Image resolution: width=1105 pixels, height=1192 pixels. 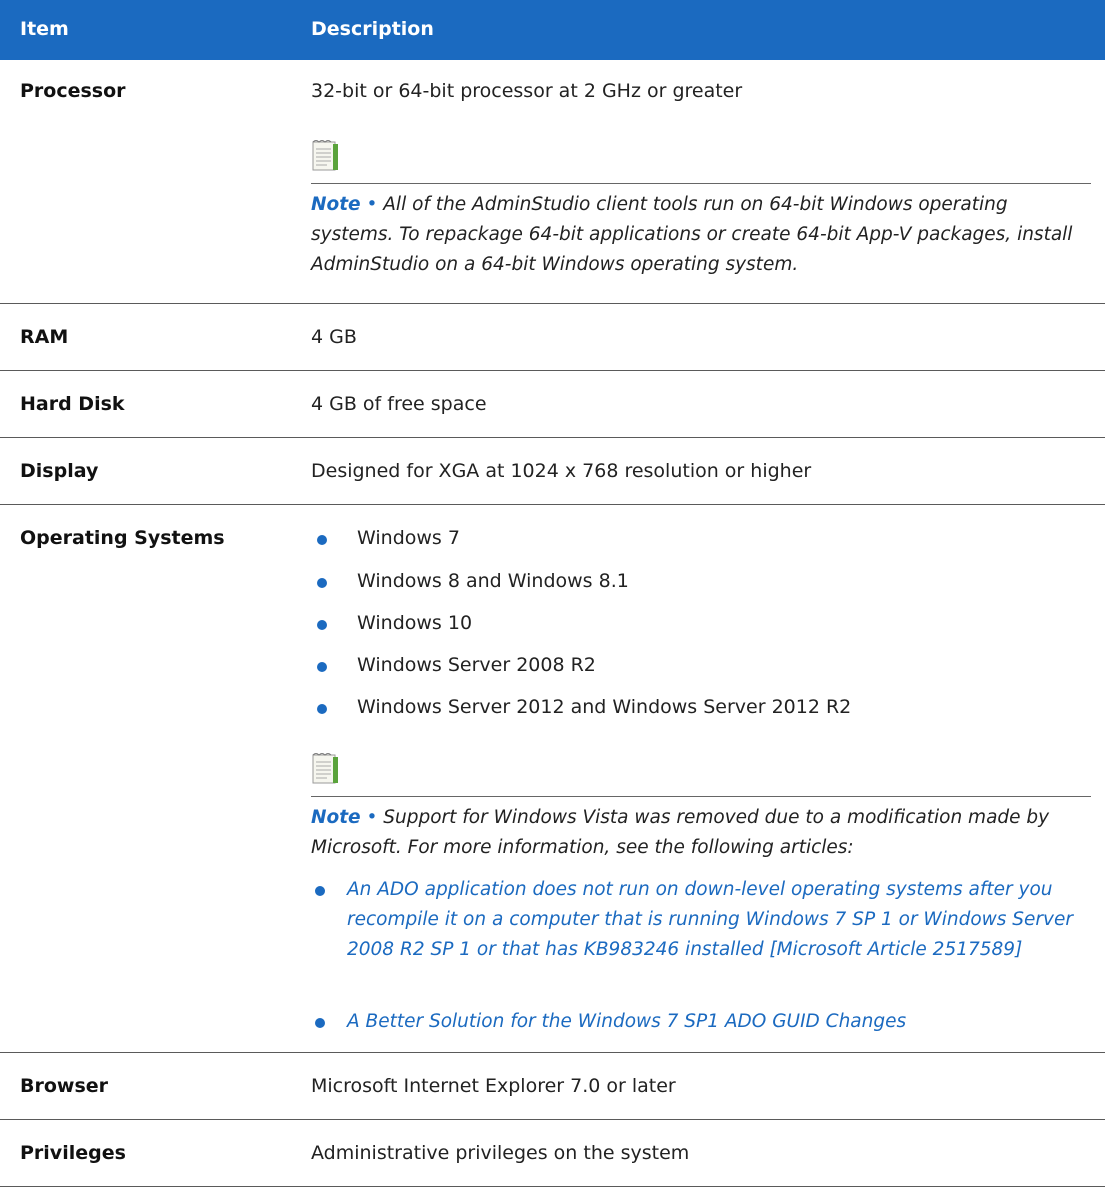 I want to click on os-list-item: Windows Server 2008 R2, so click(x=476, y=665).